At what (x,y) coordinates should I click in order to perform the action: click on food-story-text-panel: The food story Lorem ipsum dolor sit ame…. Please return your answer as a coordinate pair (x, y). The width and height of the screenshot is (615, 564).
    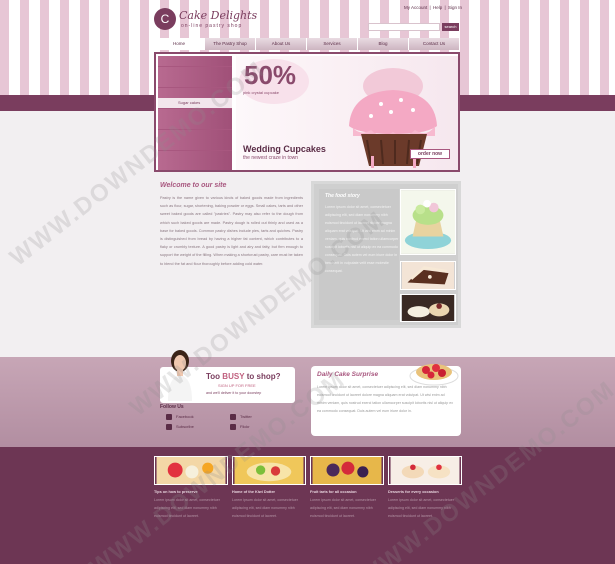
    Looking at the image, I should click on (359, 254).